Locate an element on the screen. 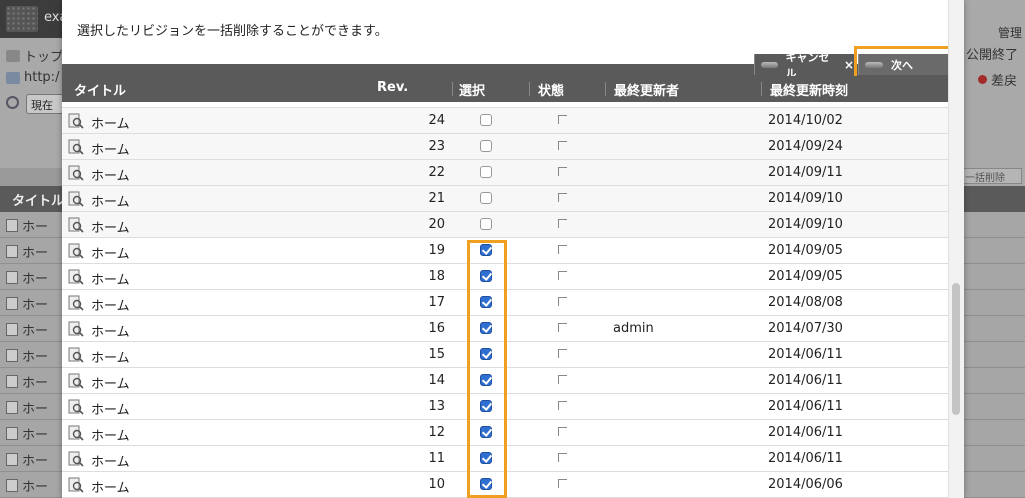  app-logo-icon is located at coordinates (22, 19).